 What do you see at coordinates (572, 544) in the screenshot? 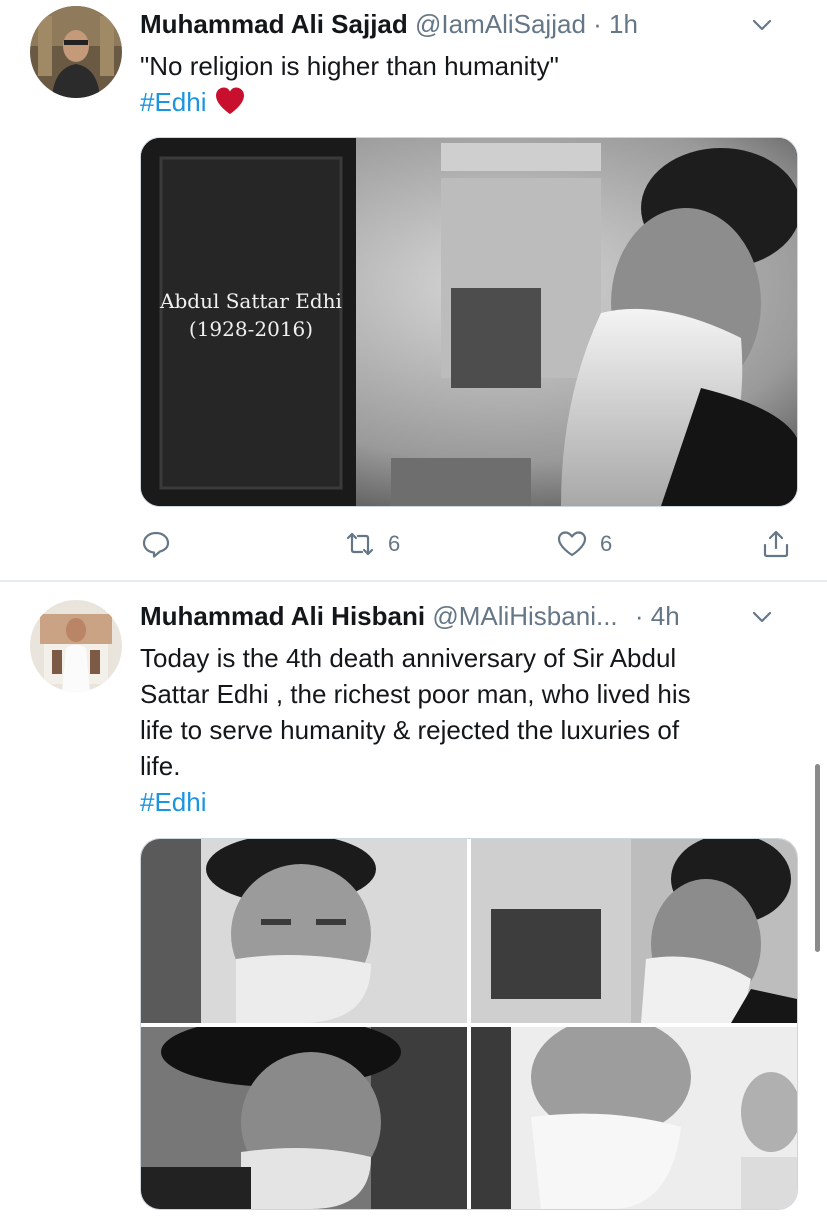
I see `heart-outline-icon` at bounding box center [572, 544].